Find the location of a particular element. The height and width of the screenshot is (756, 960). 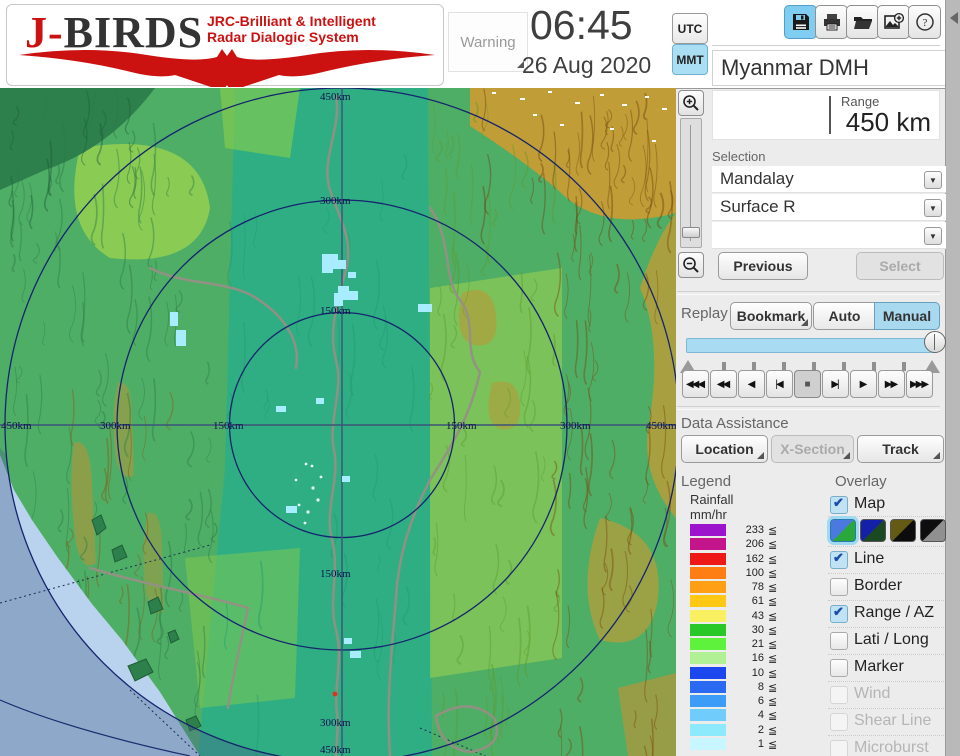

overlay-microburst-checkbox: Microburst is located at coordinates (886, 745).